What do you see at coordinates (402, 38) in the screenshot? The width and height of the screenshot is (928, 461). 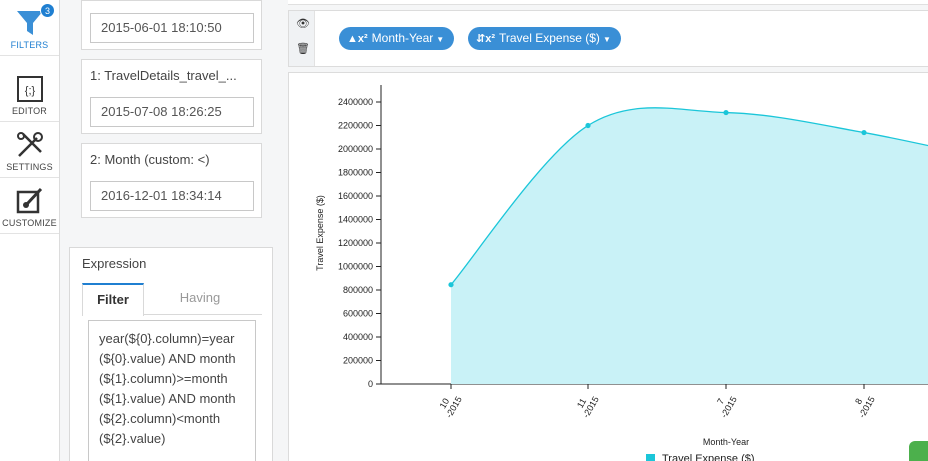 I see `x-axis-pill-label: Month-Year` at bounding box center [402, 38].